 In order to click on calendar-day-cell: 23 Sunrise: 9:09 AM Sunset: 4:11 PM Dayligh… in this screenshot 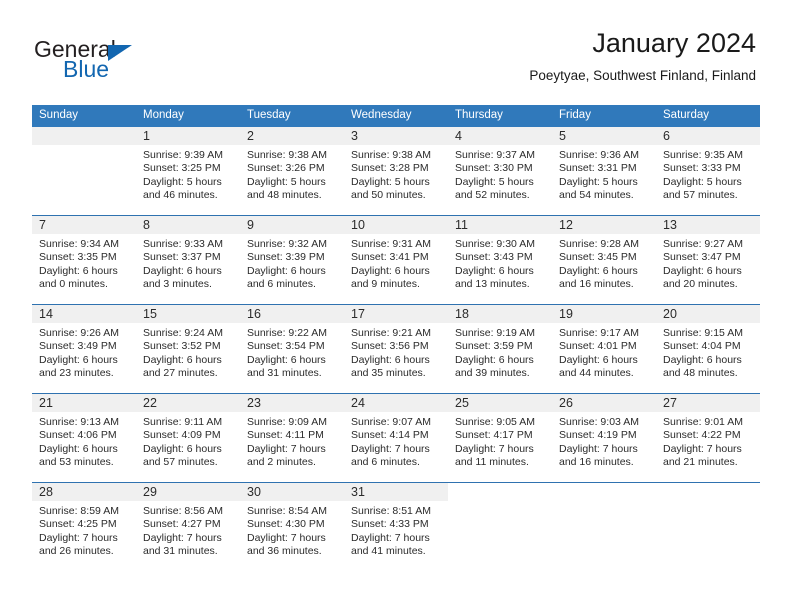, I will do `click(292, 438)`.